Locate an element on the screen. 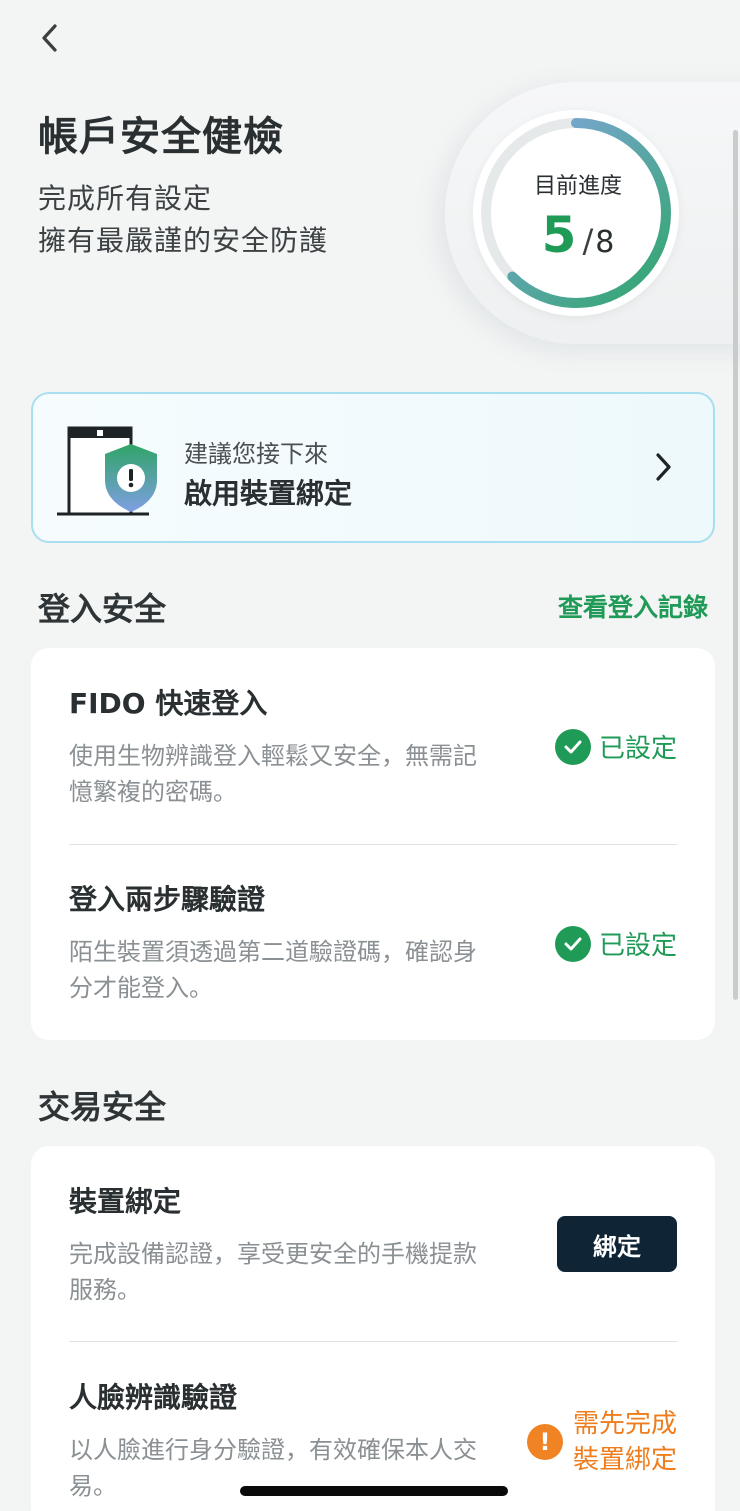 This screenshot has height=1511, width=740. item-description: 完成設備認證，享受更安全的手機提款服務。 is located at coordinates (273, 1272).